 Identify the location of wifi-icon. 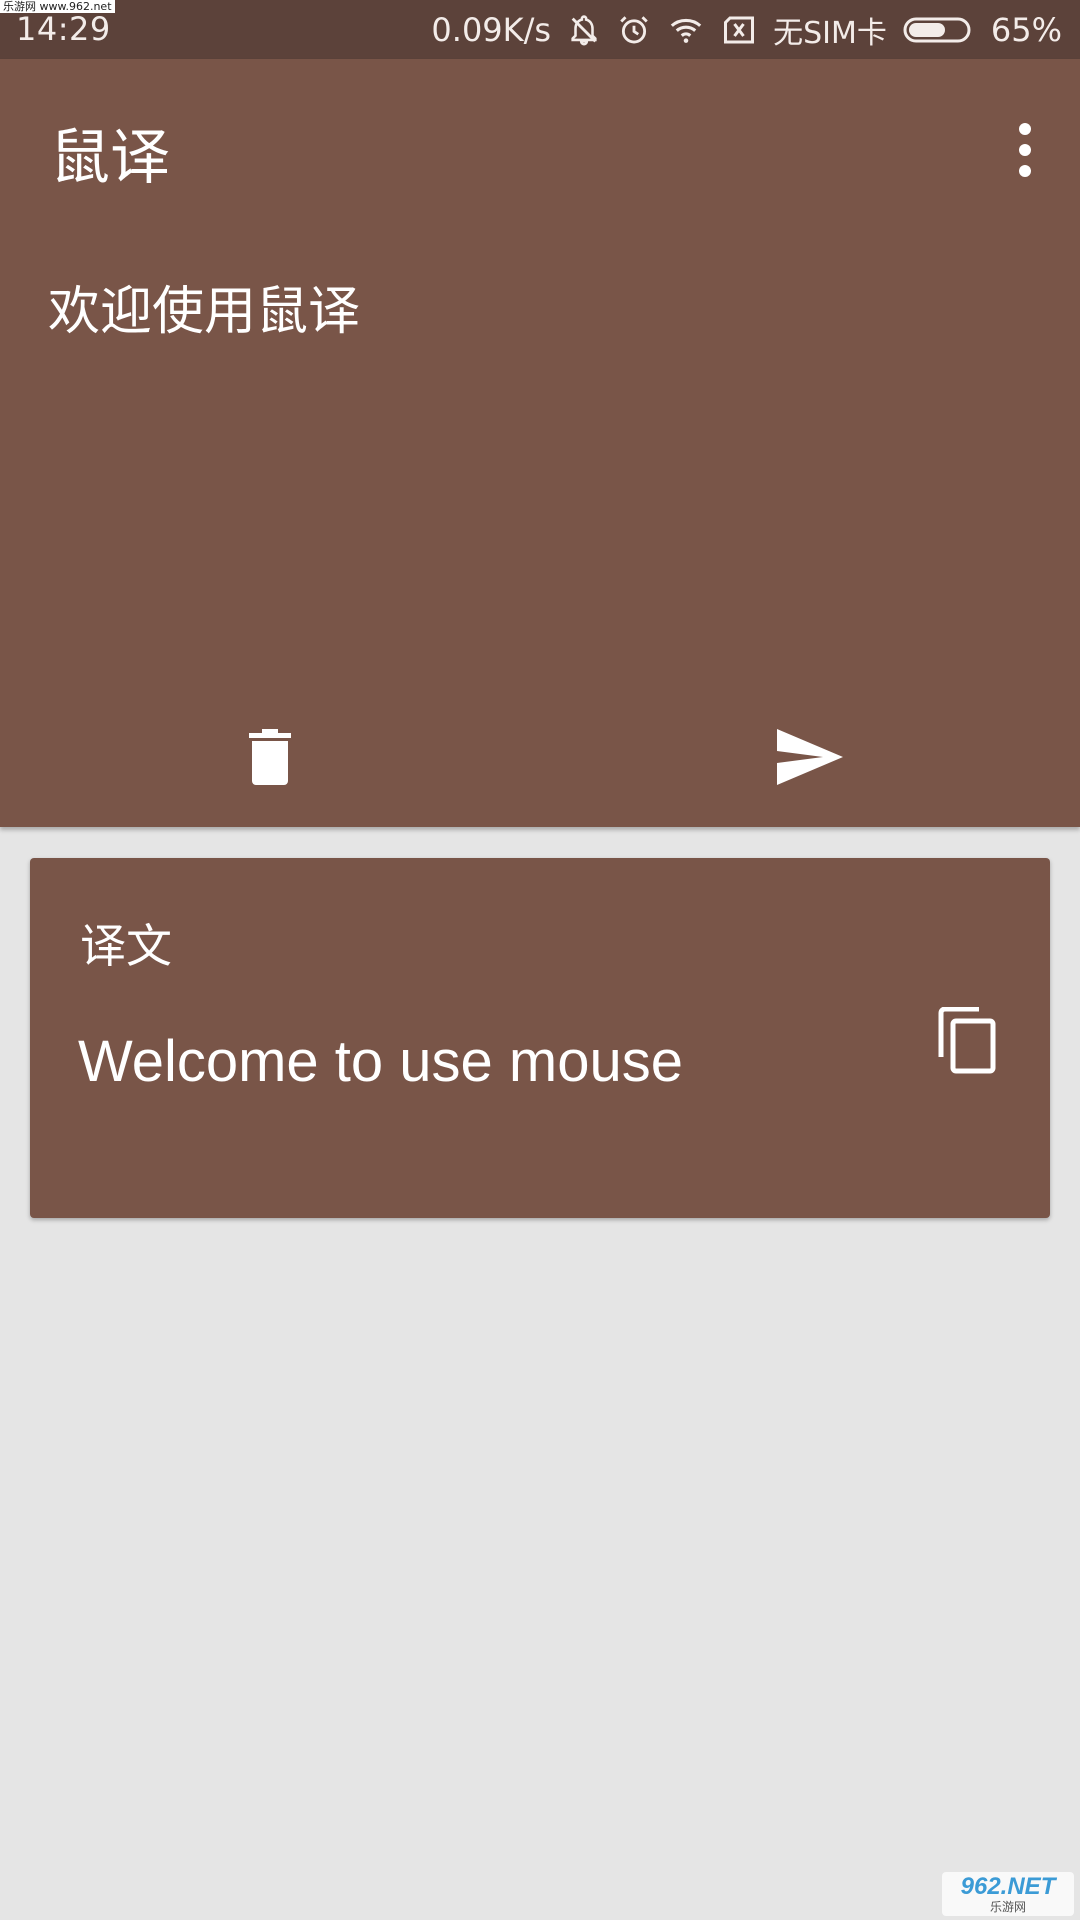
(686, 30).